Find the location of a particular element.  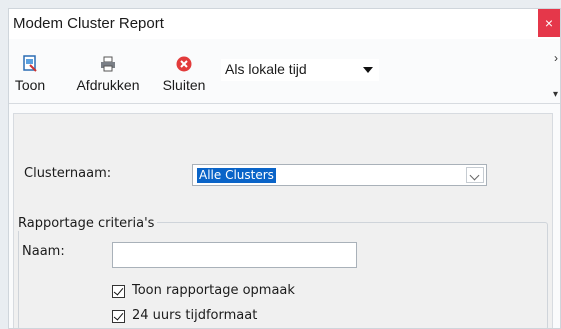

toolbar-overflow-icon: › is located at coordinates (556, 58).